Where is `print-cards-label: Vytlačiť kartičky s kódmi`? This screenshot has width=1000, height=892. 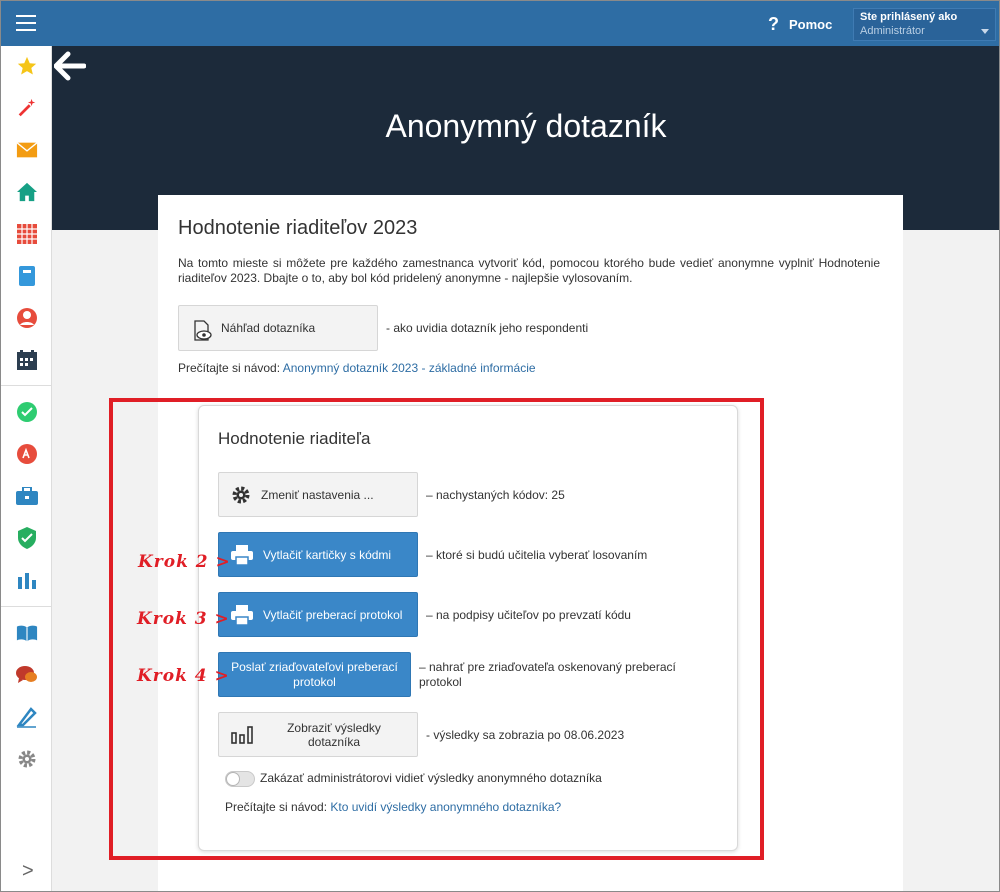 print-cards-label: Vytlačiť kartičky s kódmi is located at coordinates (327, 554).